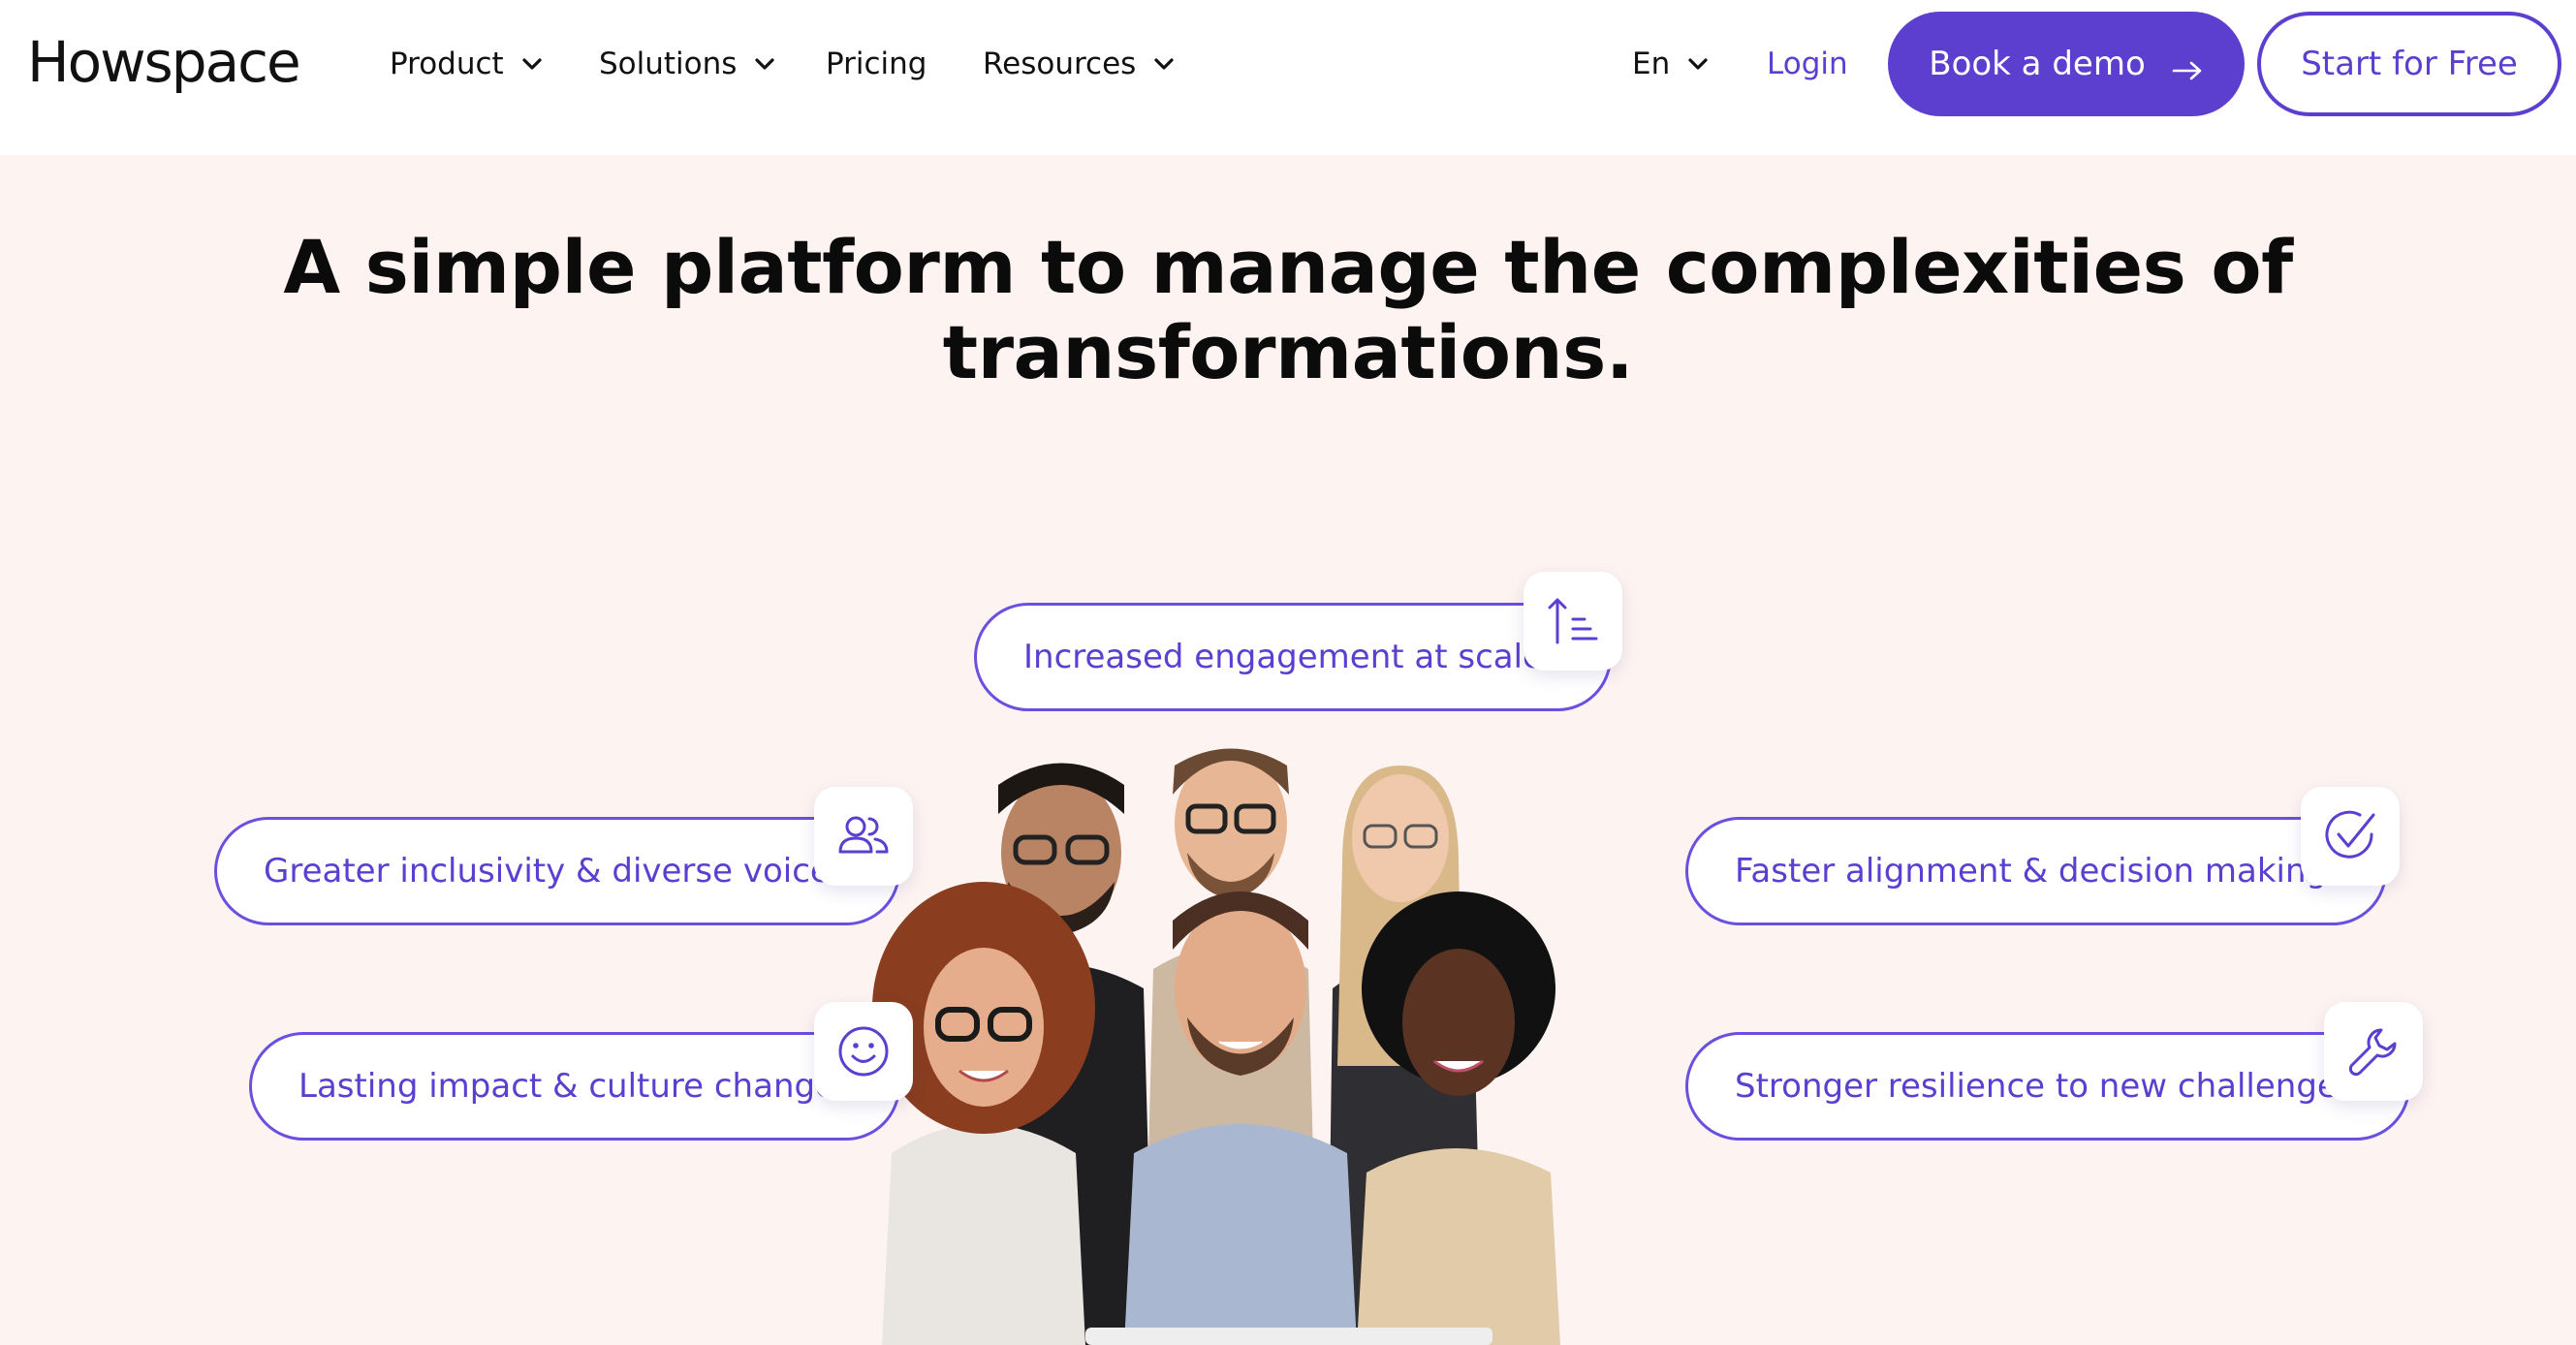  I want to click on benefit-engagement-label: Increased engagement at scale, so click(1283, 657).